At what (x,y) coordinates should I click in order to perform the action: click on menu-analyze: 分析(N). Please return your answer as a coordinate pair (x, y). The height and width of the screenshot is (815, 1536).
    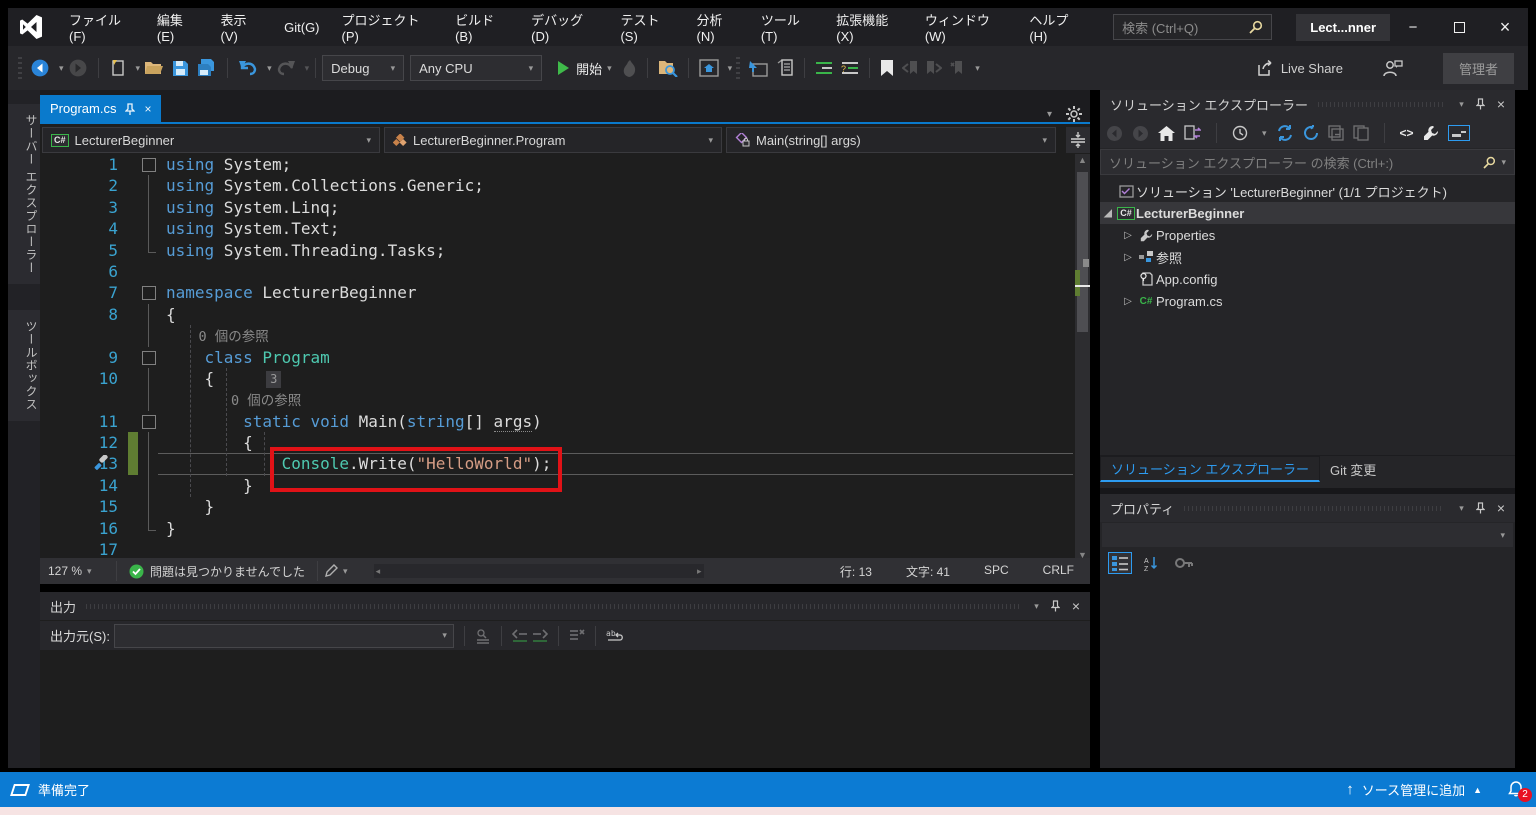
    Looking at the image, I should click on (718, 27).